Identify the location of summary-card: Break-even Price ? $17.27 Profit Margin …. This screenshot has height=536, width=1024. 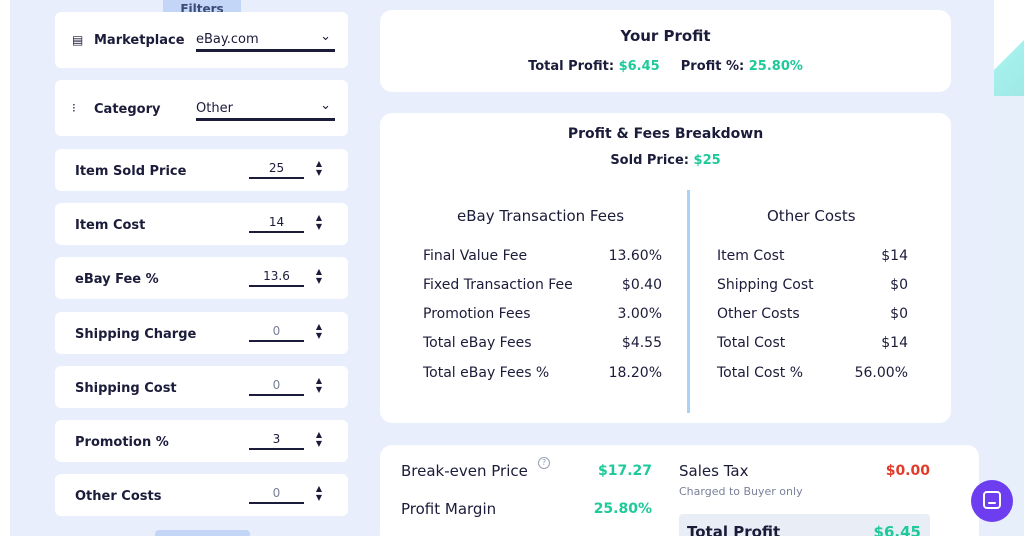
(679, 490).